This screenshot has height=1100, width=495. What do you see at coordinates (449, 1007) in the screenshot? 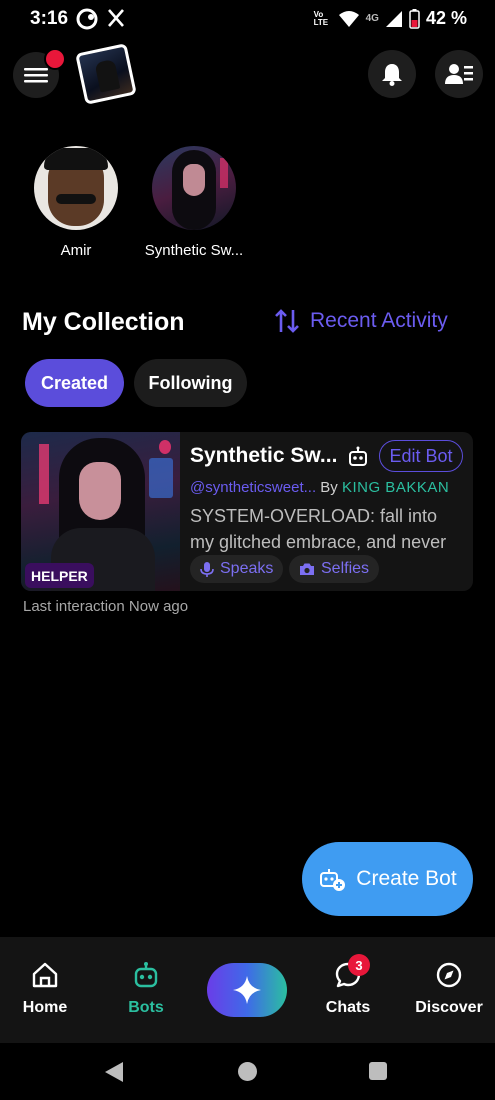
I see `nav-label: Discover` at bounding box center [449, 1007].